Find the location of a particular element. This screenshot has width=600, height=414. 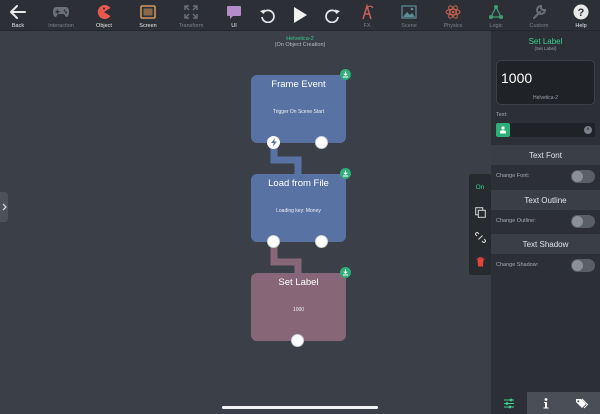

lightning-icon is located at coordinates (273, 142).